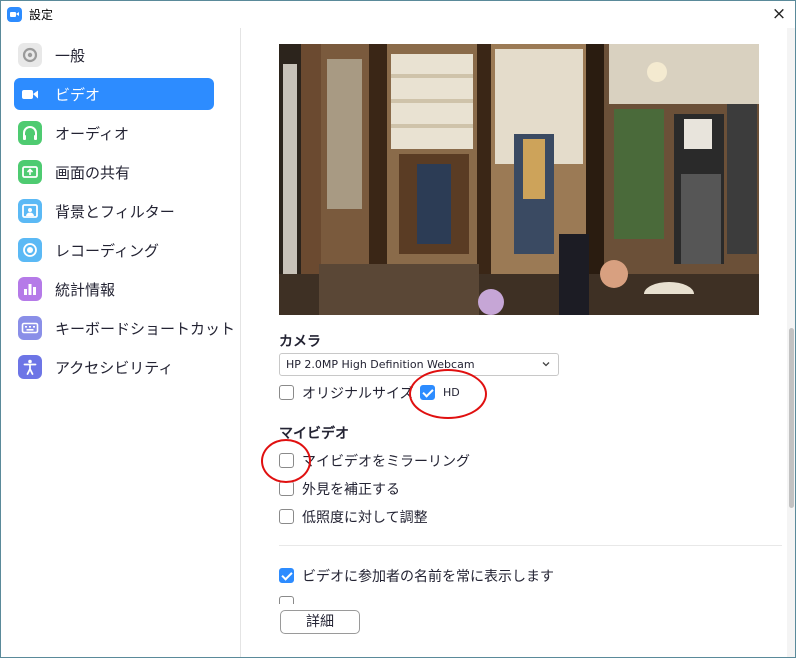 Image resolution: width=796 pixels, height=658 pixels. What do you see at coordinates (429, 600) in the screenshot?
I see `partially-hidden-option` at bounding box center [429, 600].